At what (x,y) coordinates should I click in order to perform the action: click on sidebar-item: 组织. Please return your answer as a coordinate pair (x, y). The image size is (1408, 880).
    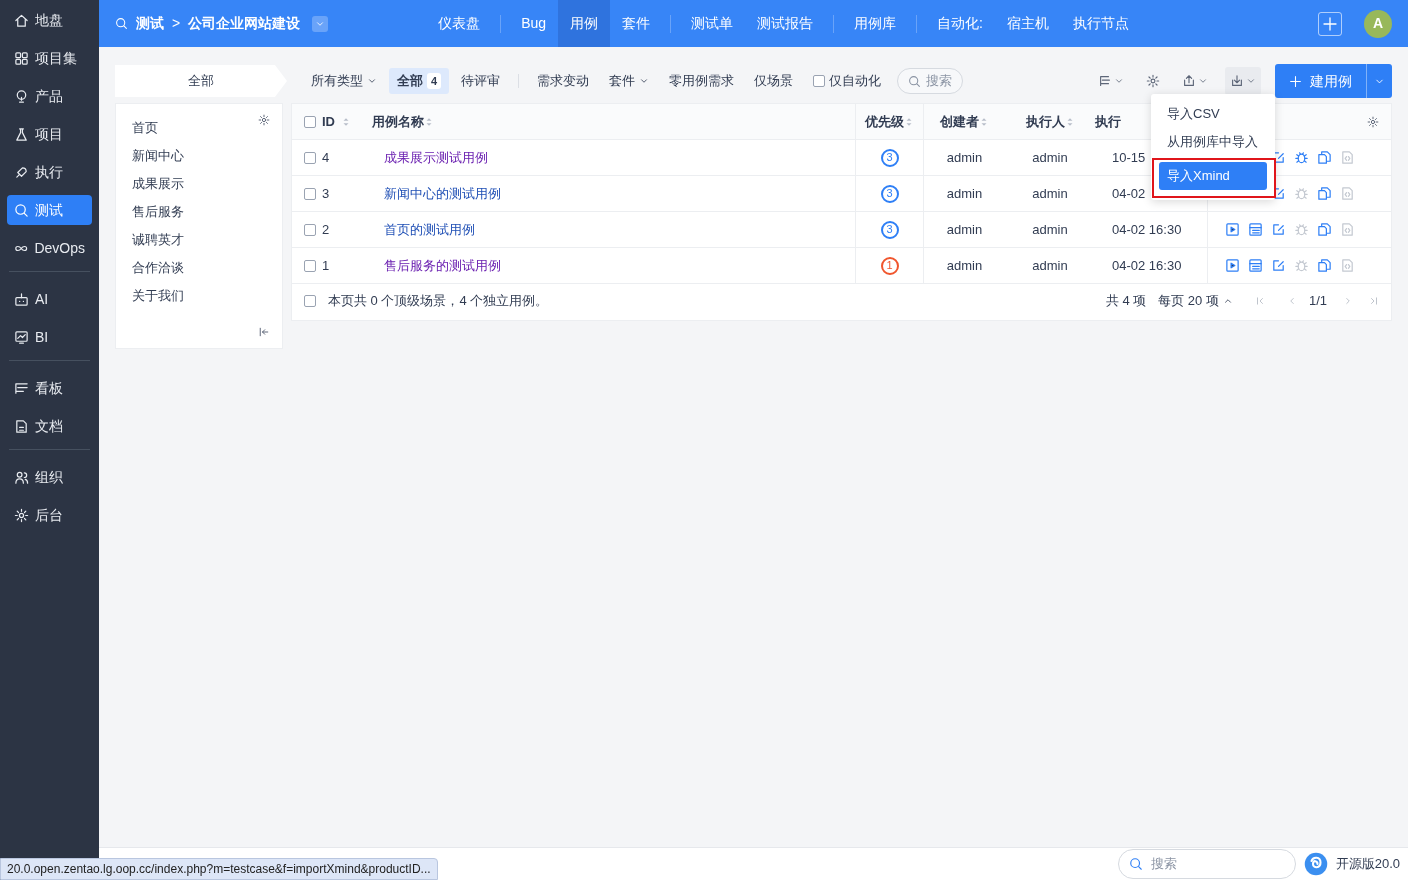
    Looking at the image, I should click on (49, 477).